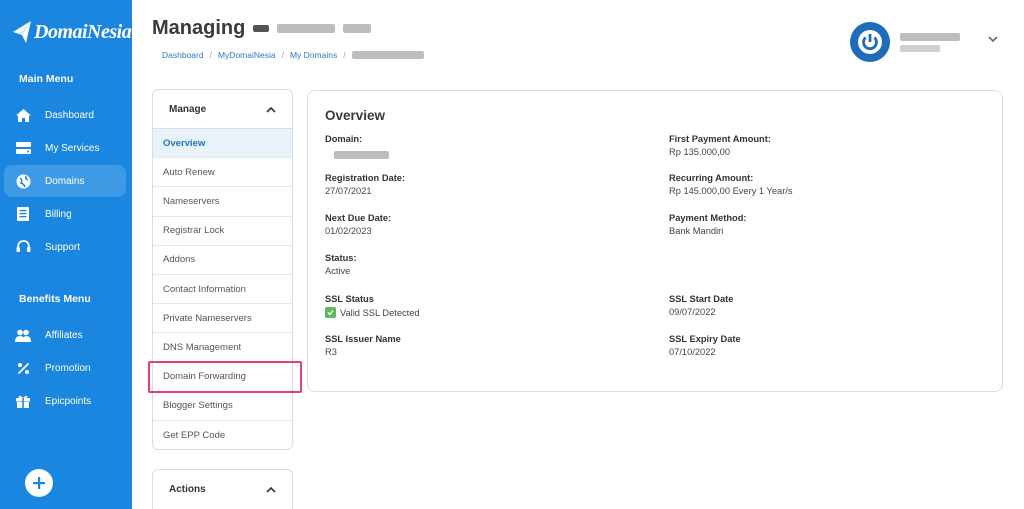  Describe the element at coordinates (361, 155) in the screenshot. I see `redacted-domain-value` at that location.